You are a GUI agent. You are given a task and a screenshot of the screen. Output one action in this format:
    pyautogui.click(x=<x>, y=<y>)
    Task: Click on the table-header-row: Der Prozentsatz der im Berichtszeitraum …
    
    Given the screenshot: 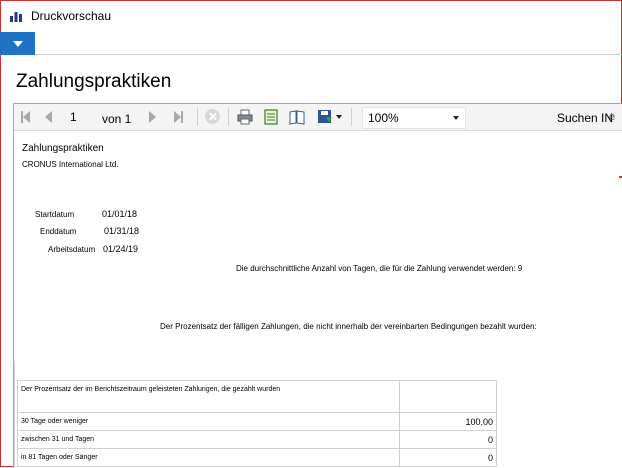 What is the action you would take?
    pyautogui.click(x=257, y=396)
    